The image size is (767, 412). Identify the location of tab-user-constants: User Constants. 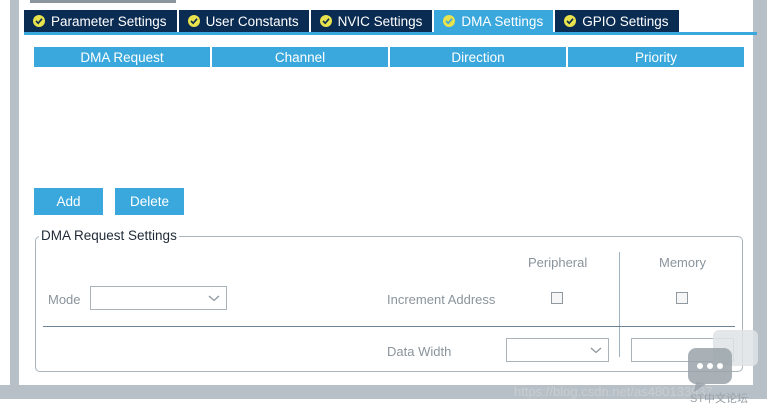
(243, 21).